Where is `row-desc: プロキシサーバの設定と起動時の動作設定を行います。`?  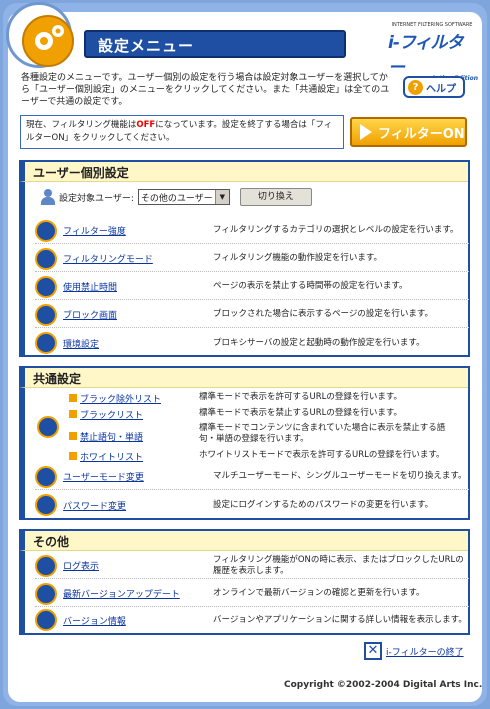
row-desc: プロキシサーバの設定と起動時の動作設定を行います。 is located at coordinates (319, 342).